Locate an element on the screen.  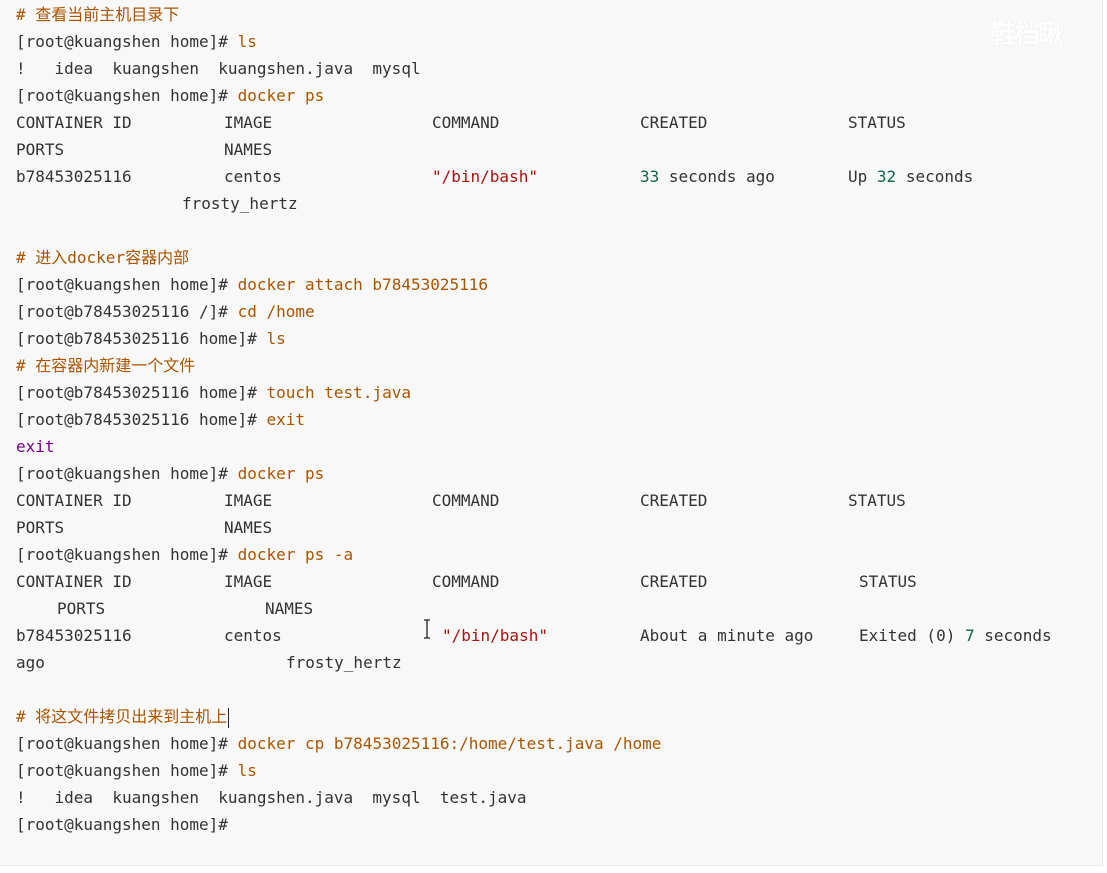
command-line: [root@b78453025116 home]# ls is located at coordinates (559, 338).